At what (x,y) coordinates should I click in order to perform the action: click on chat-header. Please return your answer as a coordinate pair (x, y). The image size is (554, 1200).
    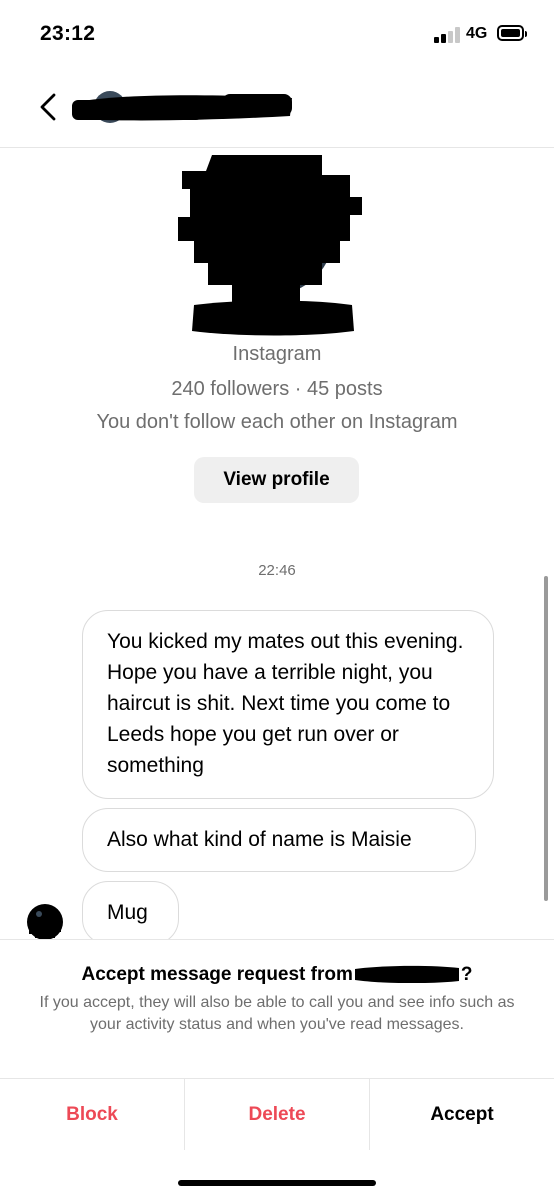
    Looking at the image, I should click on (277, 107).